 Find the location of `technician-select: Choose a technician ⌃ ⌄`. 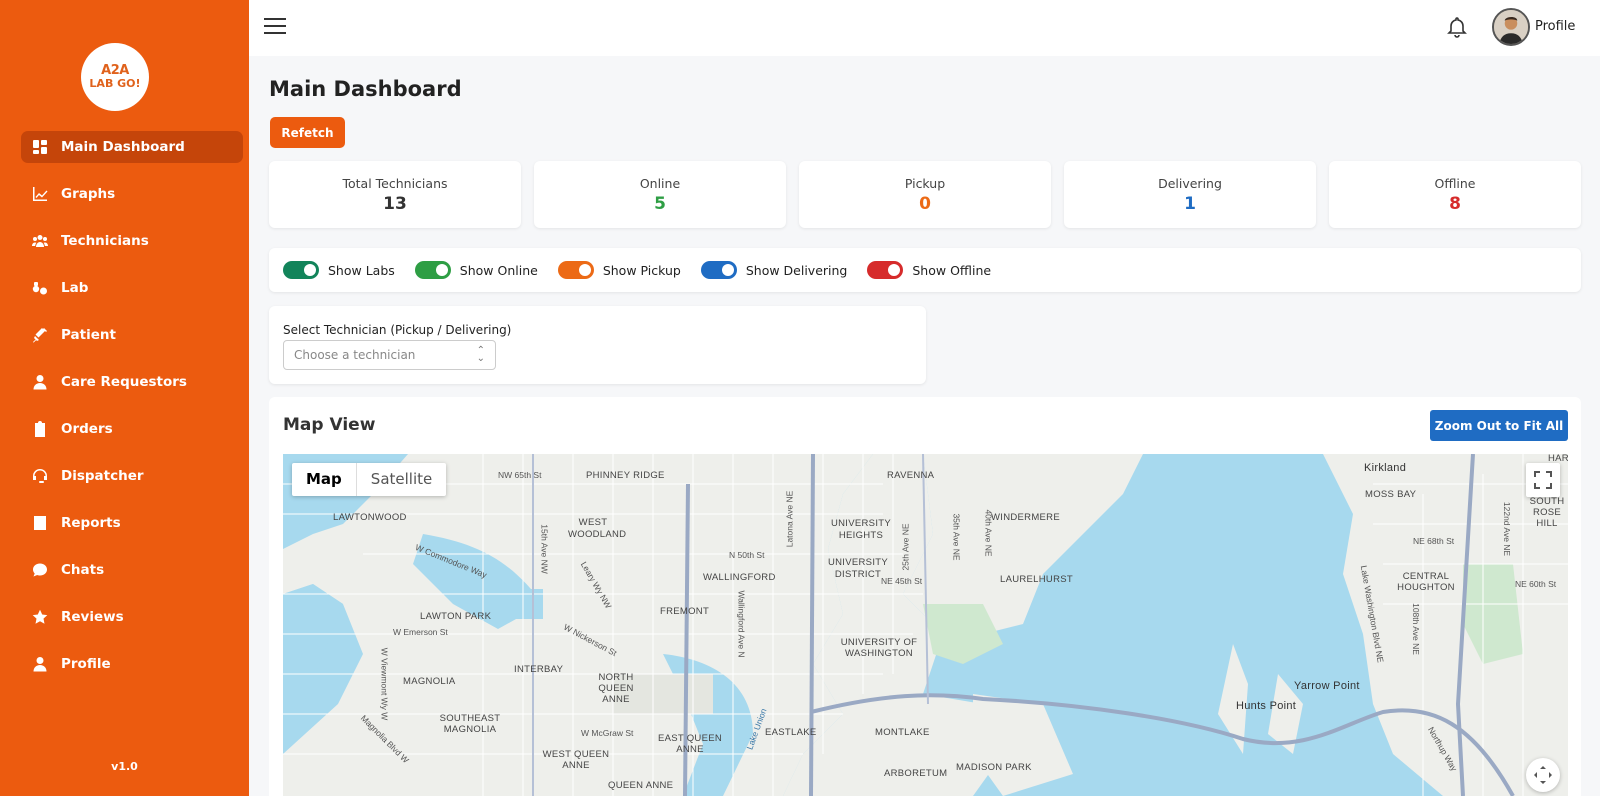

technician-select: Choose a technician ⌃ ⌄ is located at coordinates (389, 355).